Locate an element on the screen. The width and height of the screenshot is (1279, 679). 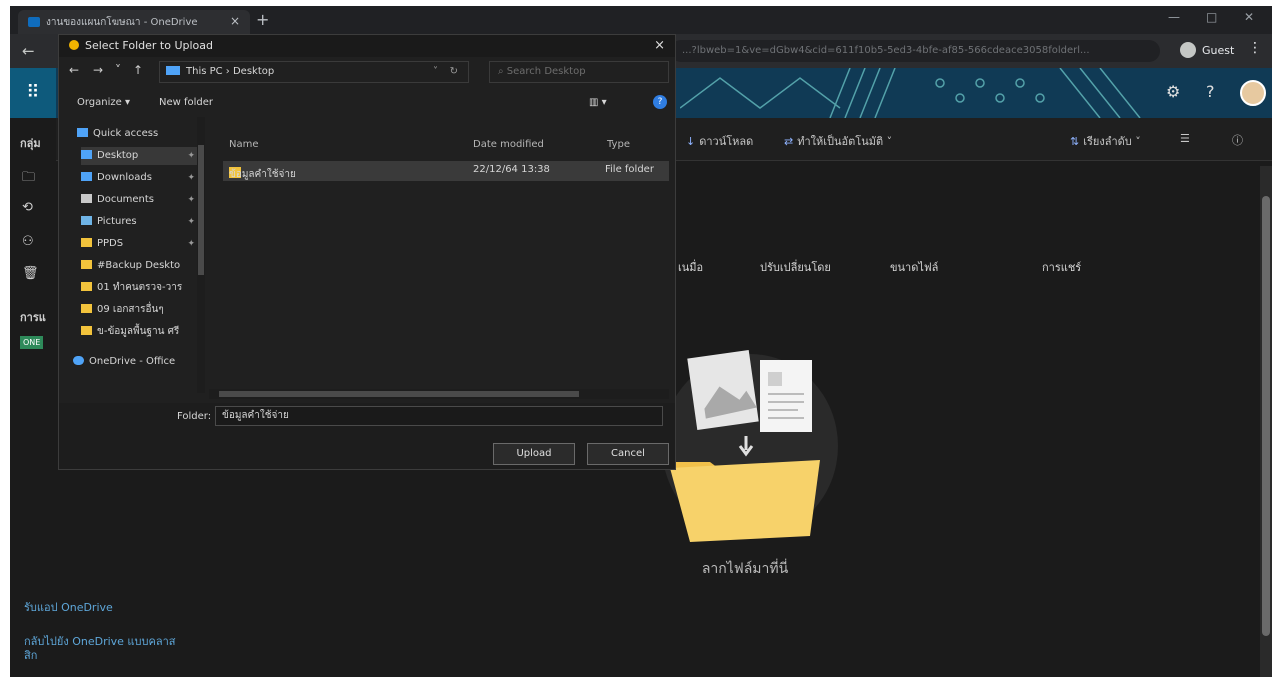
file-type: File folder is located at coordinates (629, 169).